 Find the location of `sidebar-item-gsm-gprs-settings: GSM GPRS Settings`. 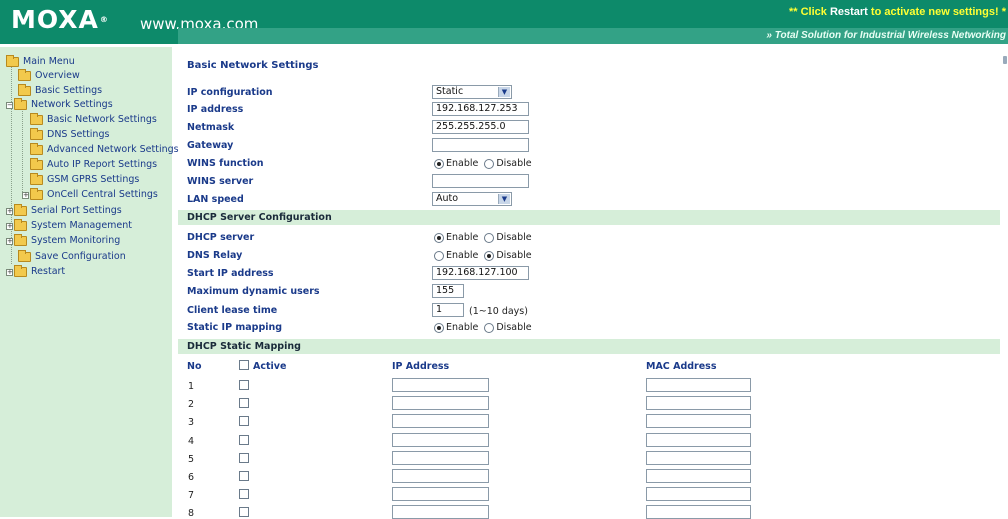

sidebar-item-gsm-gprs-settings: GSM GPRS Settings is located at coordinates (84, 180).